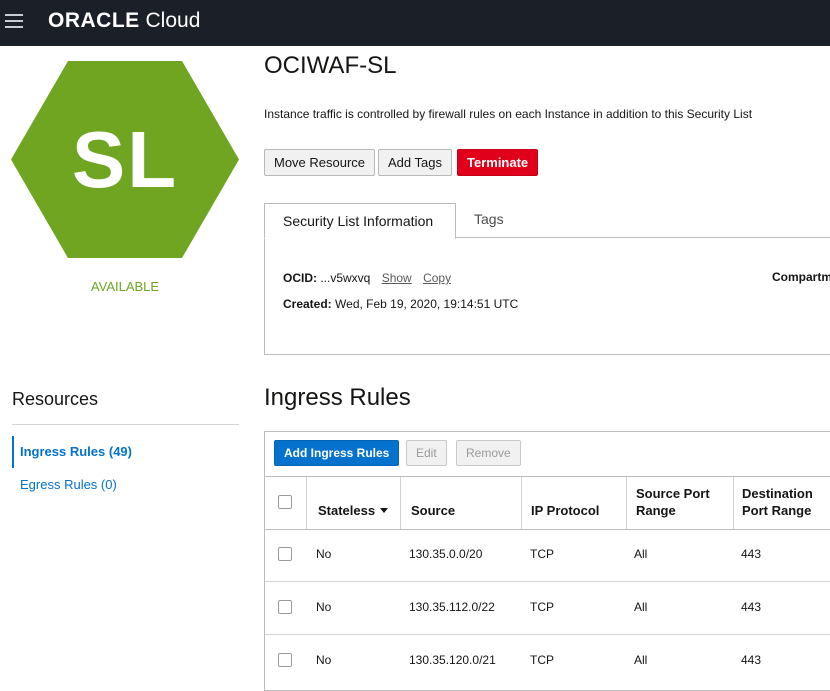 Image resolution: width=830 pixels, height=691 pixels. What do you see at coordinates (360, 221) in the screenshot?
I see `tab-security-list-information: Security List Information` at bounding box center [360, 221].